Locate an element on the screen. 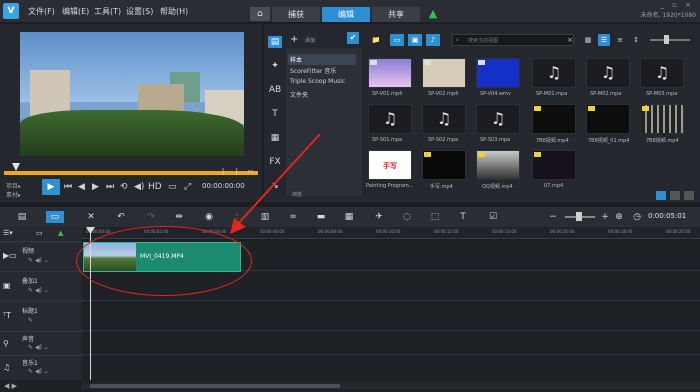  mode-project: 项目▸ is located at coordinates (13, 185).